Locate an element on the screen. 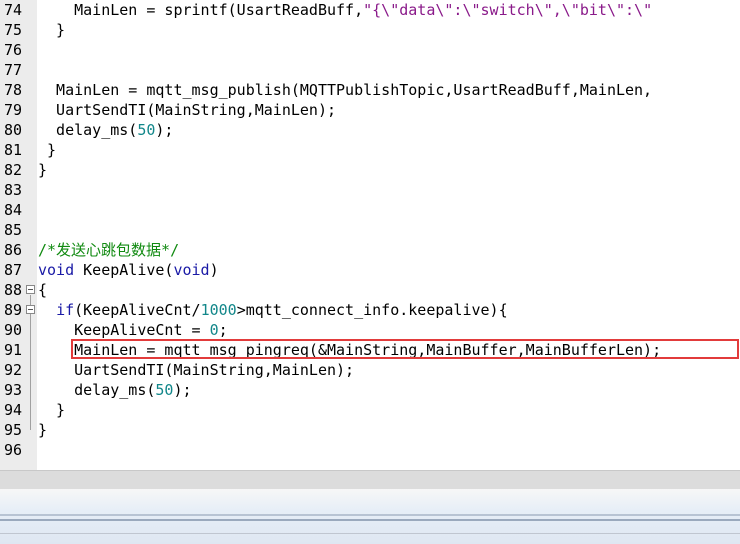  line-number: 87 is located at coordinates (12, 270).